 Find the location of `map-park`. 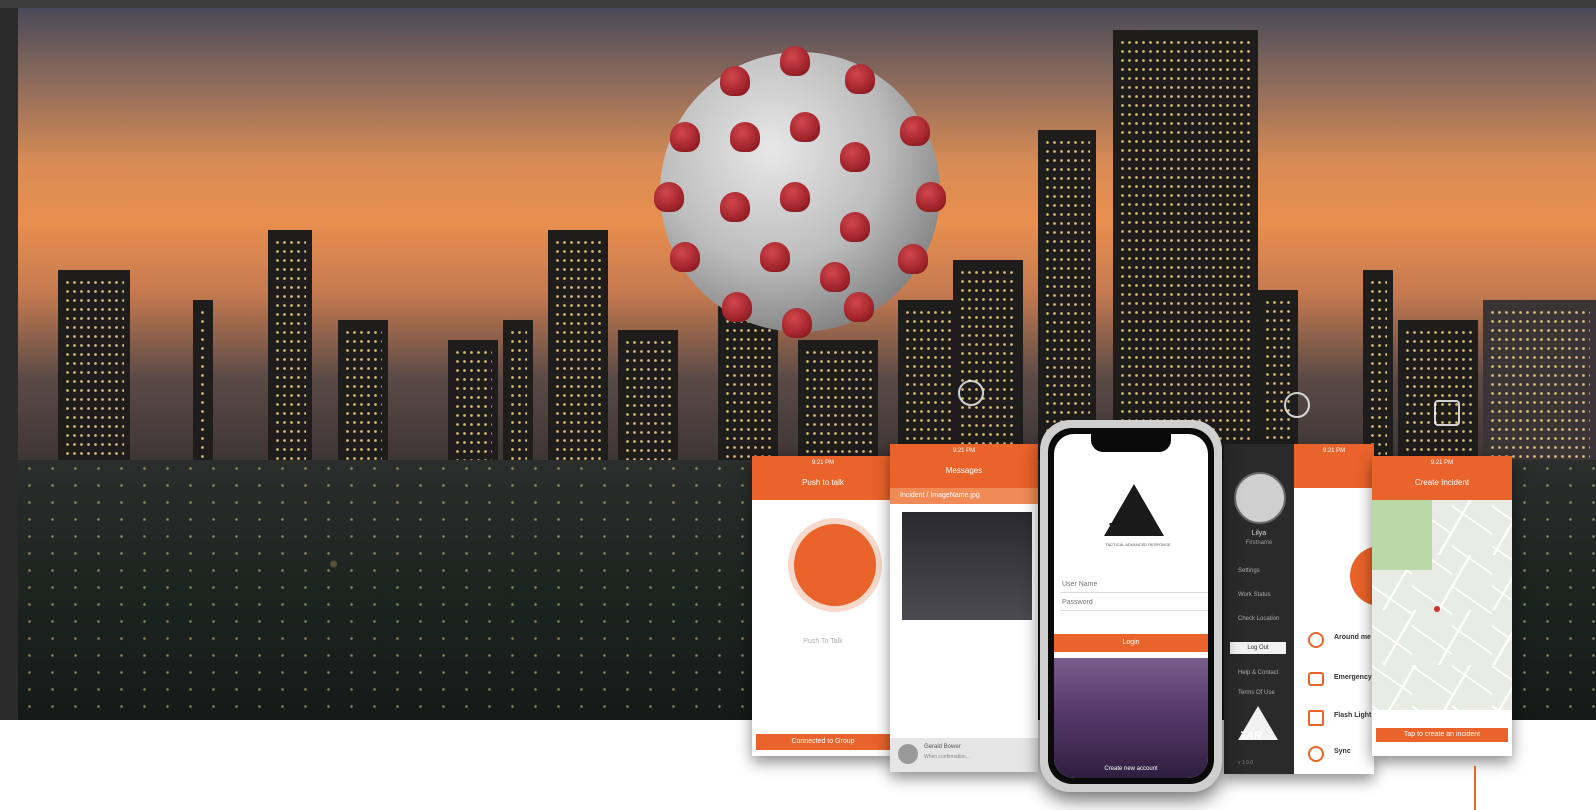

map-park is located at coordinates (1402, 535).